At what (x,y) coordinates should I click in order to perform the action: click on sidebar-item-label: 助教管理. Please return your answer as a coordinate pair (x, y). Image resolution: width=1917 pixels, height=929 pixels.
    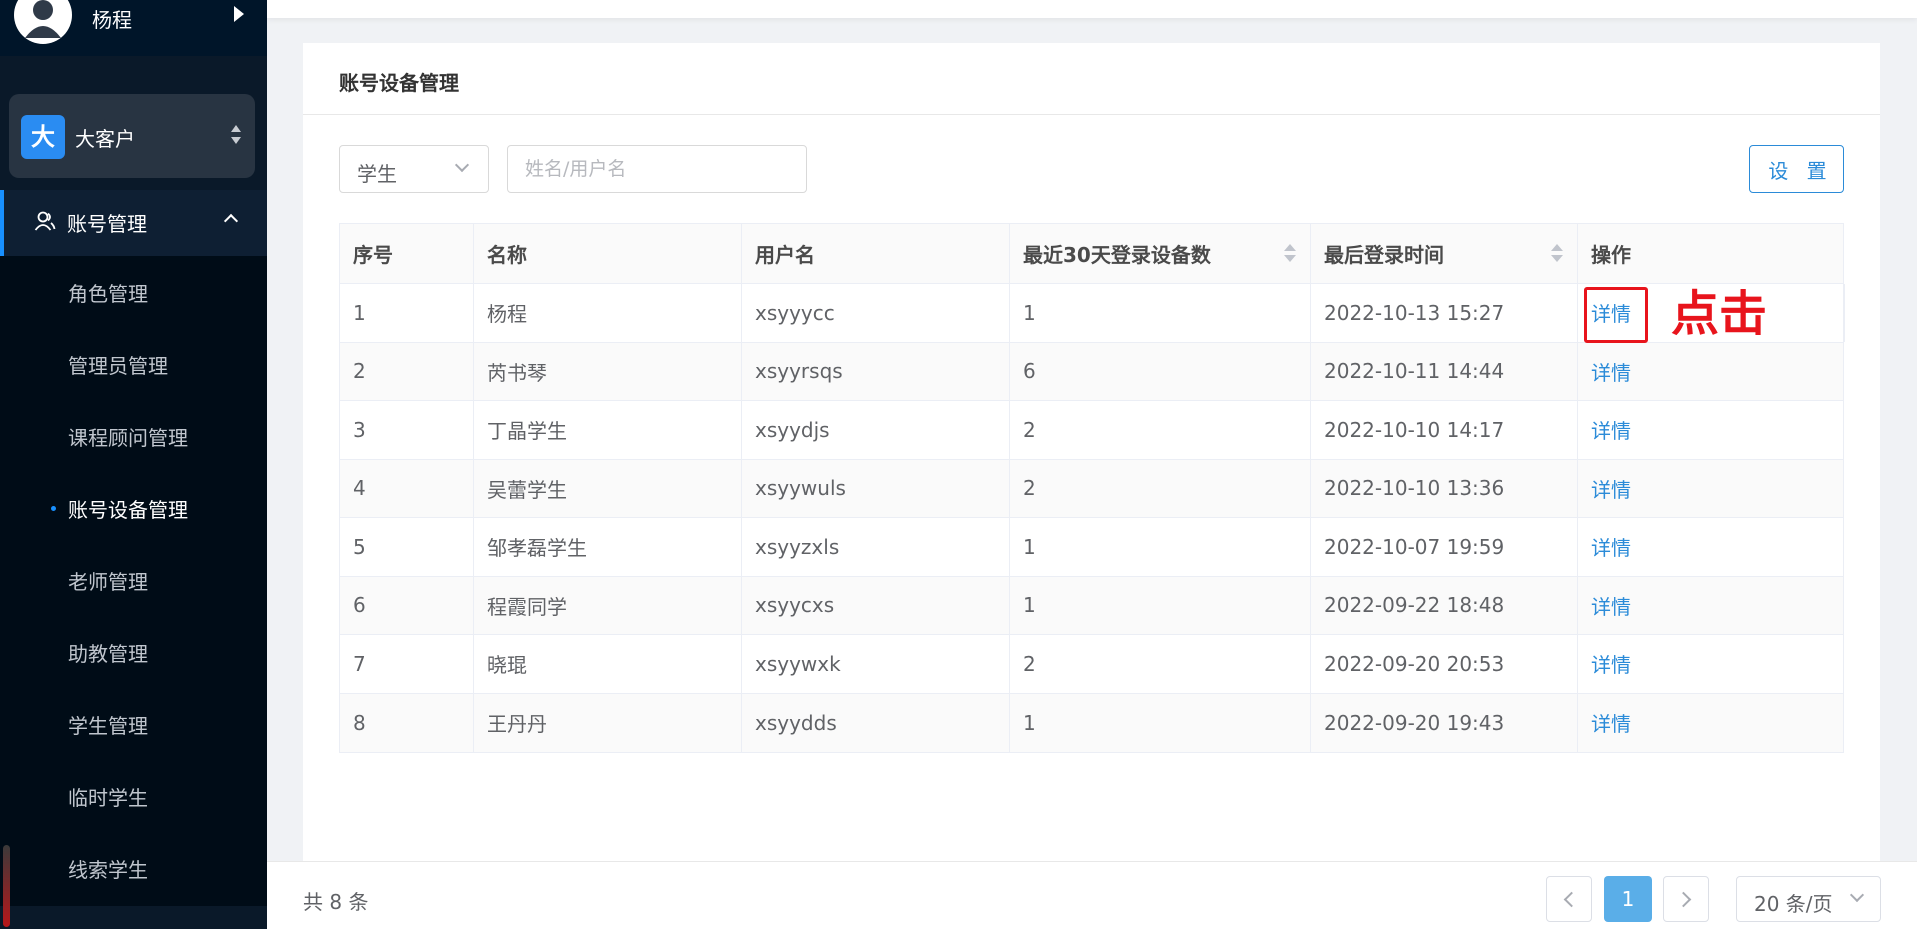
    Looking at the image, I should click on (108, 654).